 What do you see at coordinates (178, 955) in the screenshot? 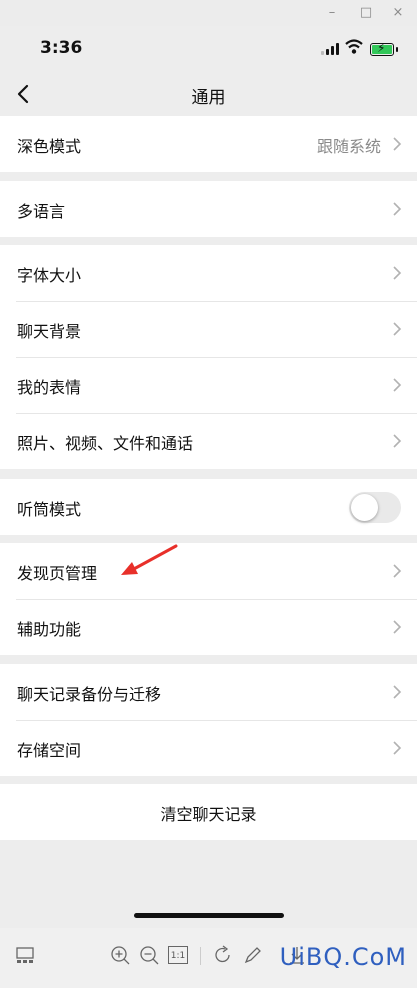
I see `actual-size-button: 1:1` at bounding box center [178, 955].